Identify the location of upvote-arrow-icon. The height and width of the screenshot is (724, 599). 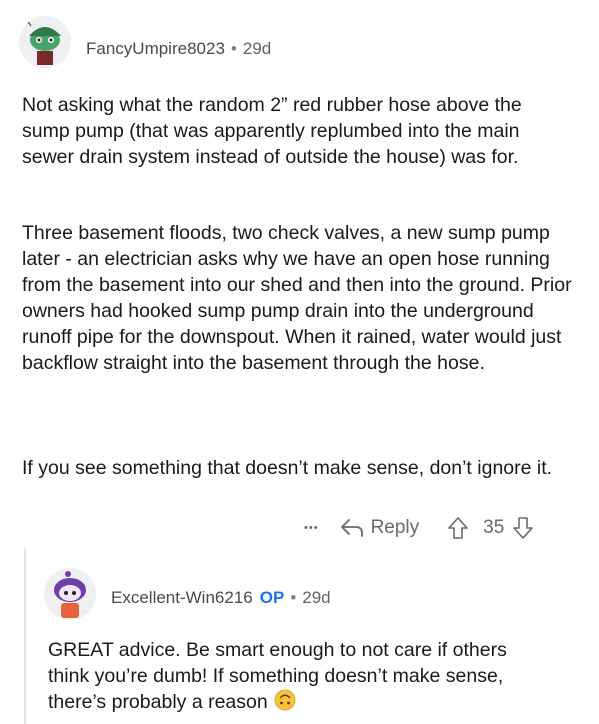
(458, 528).